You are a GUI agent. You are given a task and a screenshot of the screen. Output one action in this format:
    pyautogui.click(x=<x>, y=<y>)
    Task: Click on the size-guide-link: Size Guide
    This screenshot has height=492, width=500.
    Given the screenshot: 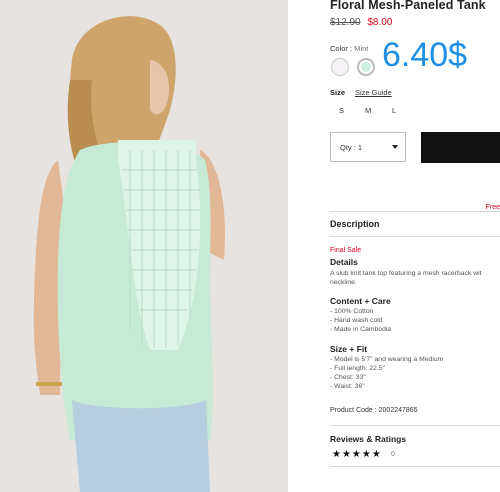 What is the action you would take?
    pyautogui.click(x=373, y=92)
    